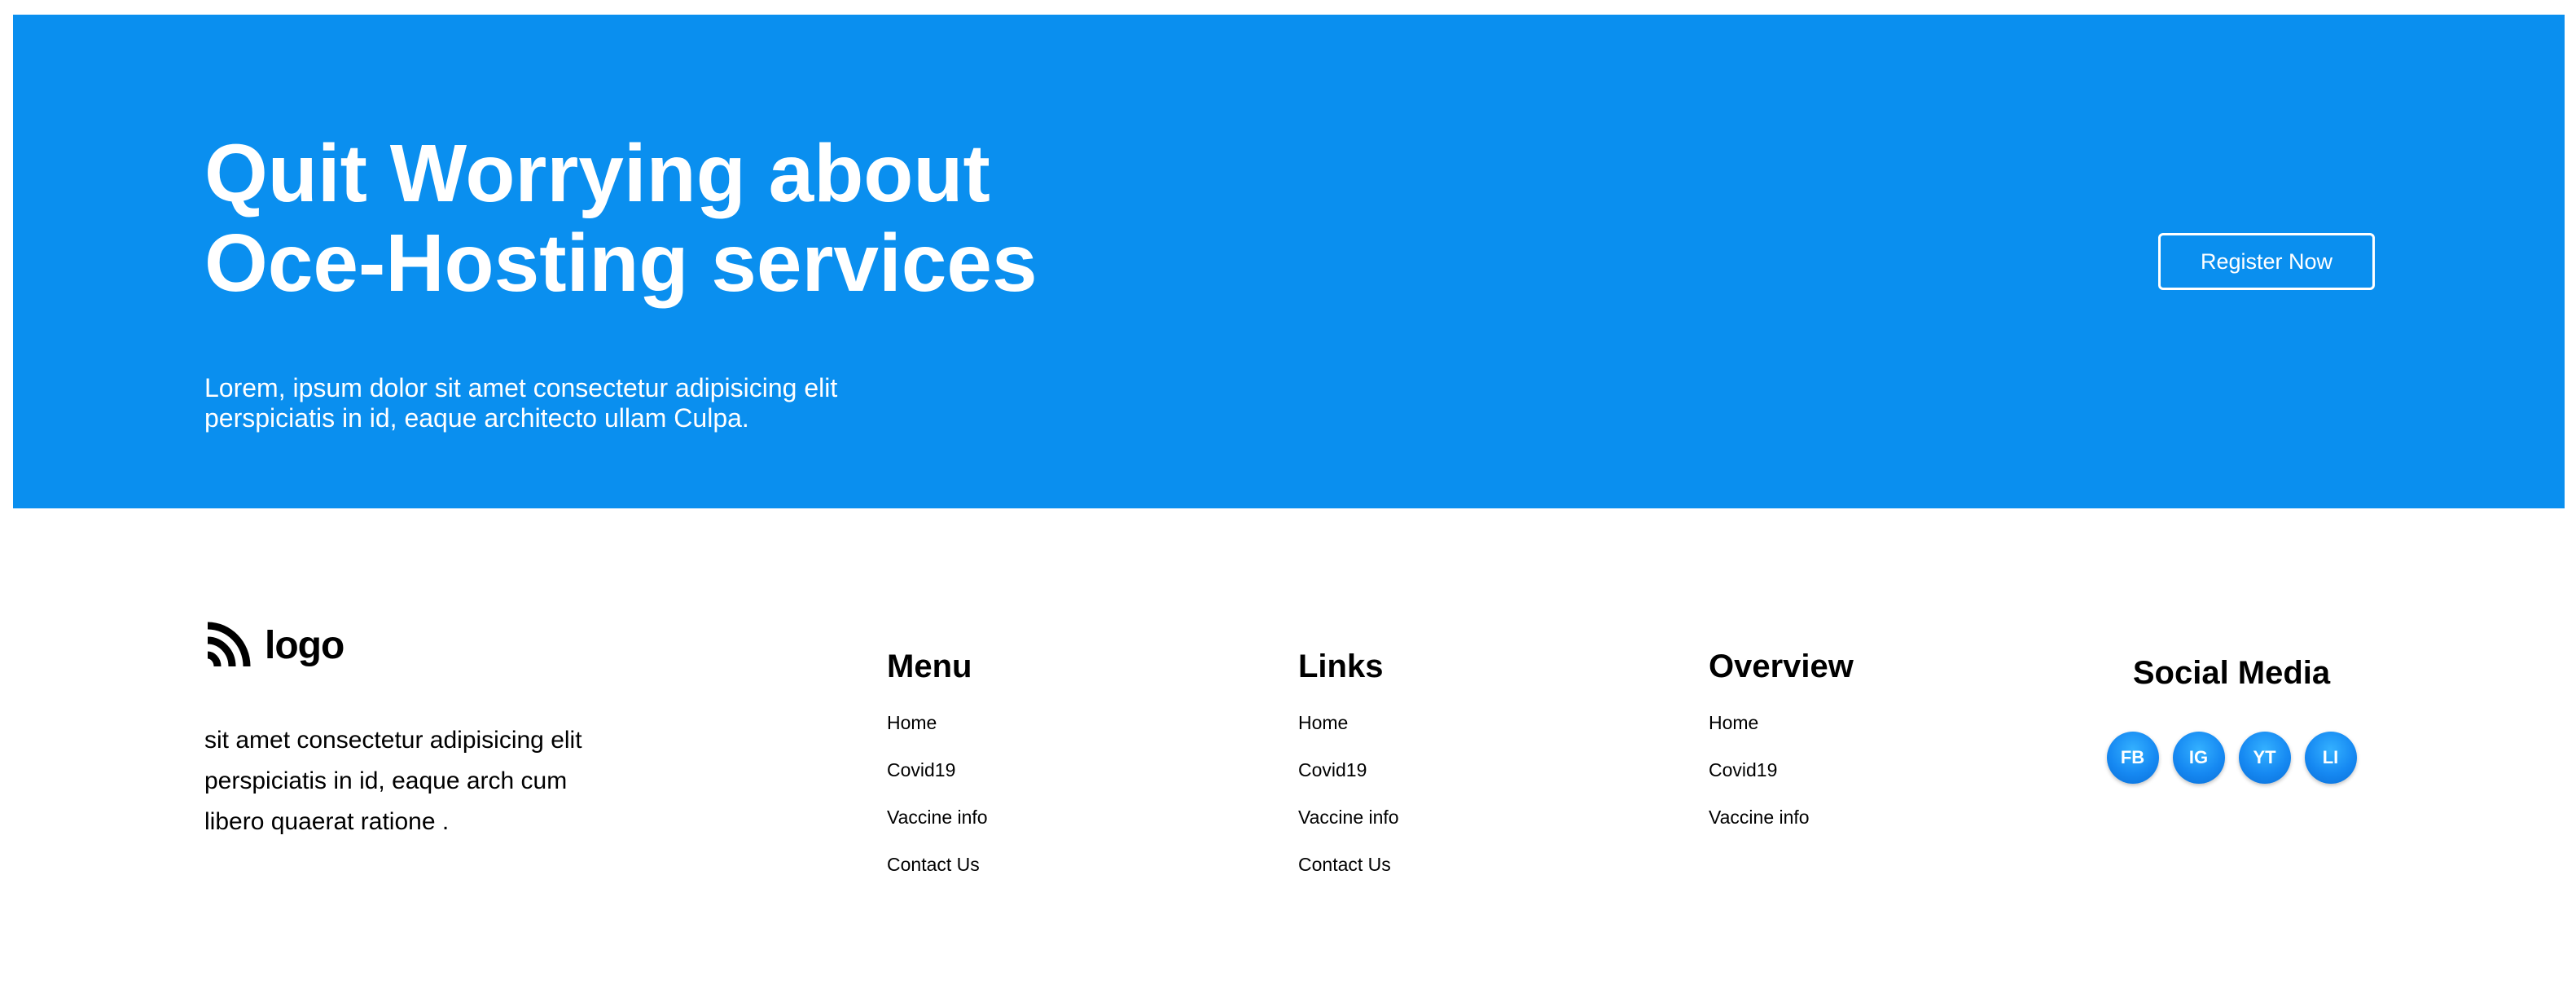 The image size is (2576, 998). I want to click on menu-link-contact-us: Contact Us, so click(933, 864).